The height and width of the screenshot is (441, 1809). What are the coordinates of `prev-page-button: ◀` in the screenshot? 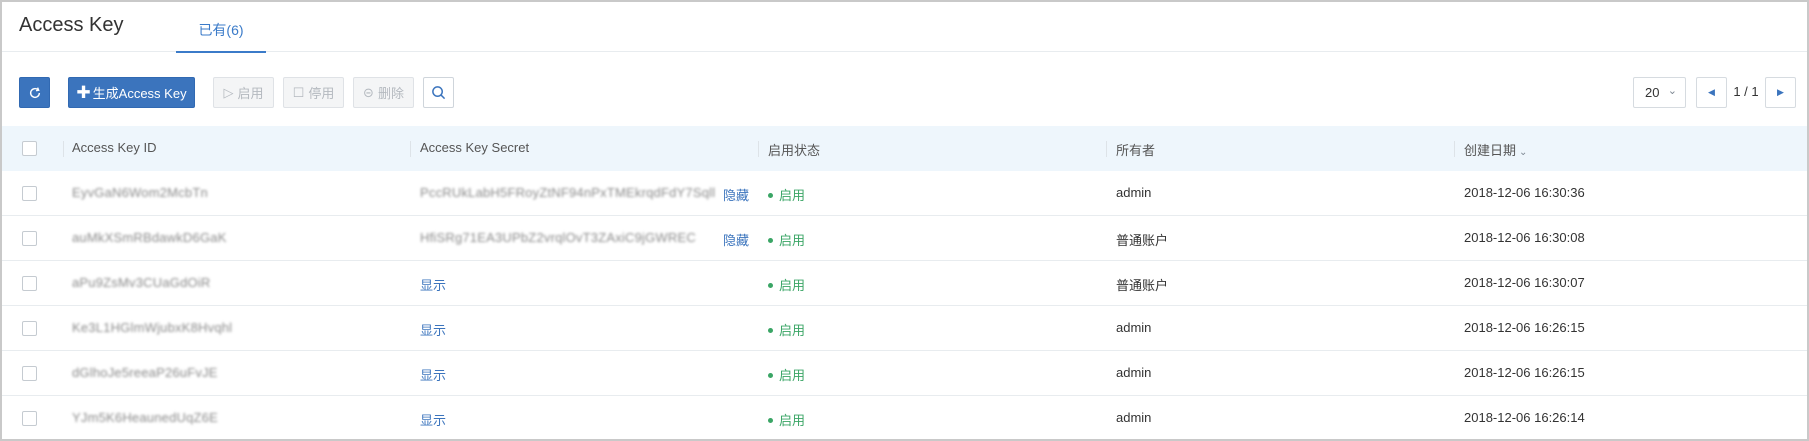 It's located at (1711, 92).